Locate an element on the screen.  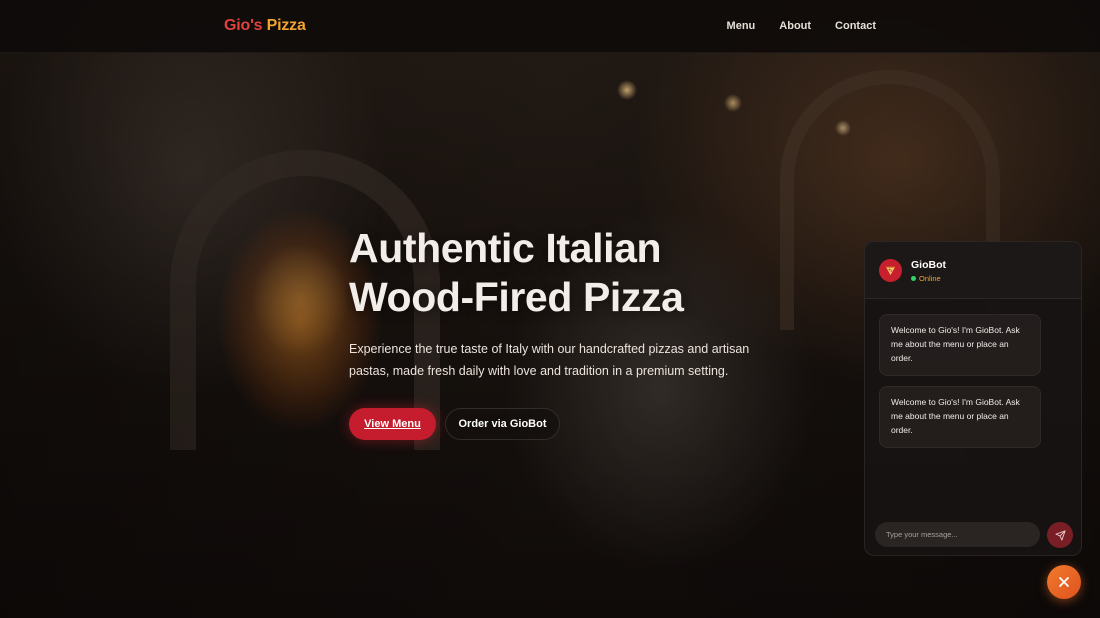
nav-link-menu: Menu is located at coordinates (741, 26).